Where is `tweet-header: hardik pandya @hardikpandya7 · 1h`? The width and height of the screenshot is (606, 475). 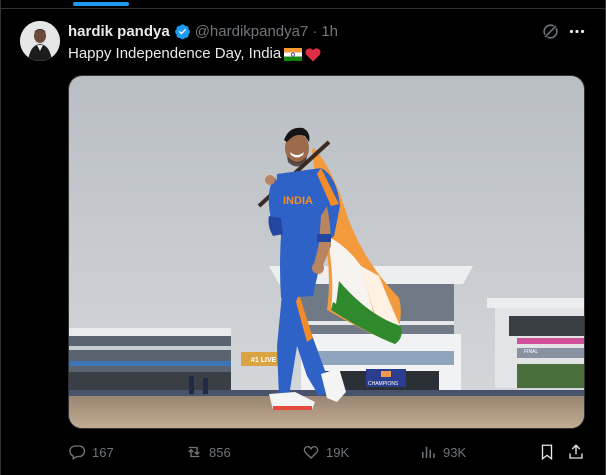
tweet-header: hardik pandya @hardikpandya7 · 1h is located at coordinates (203, 31).